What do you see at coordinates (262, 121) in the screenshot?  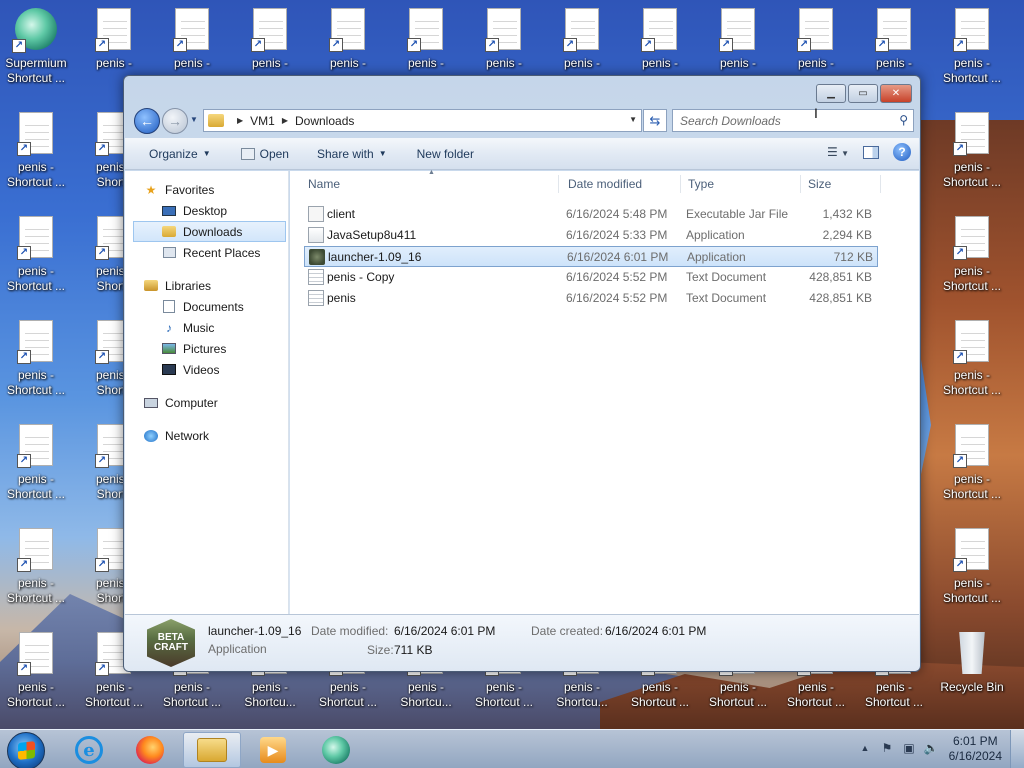 I see `breadcrumb-vm1: VM1` at bounding box center [262, 121].